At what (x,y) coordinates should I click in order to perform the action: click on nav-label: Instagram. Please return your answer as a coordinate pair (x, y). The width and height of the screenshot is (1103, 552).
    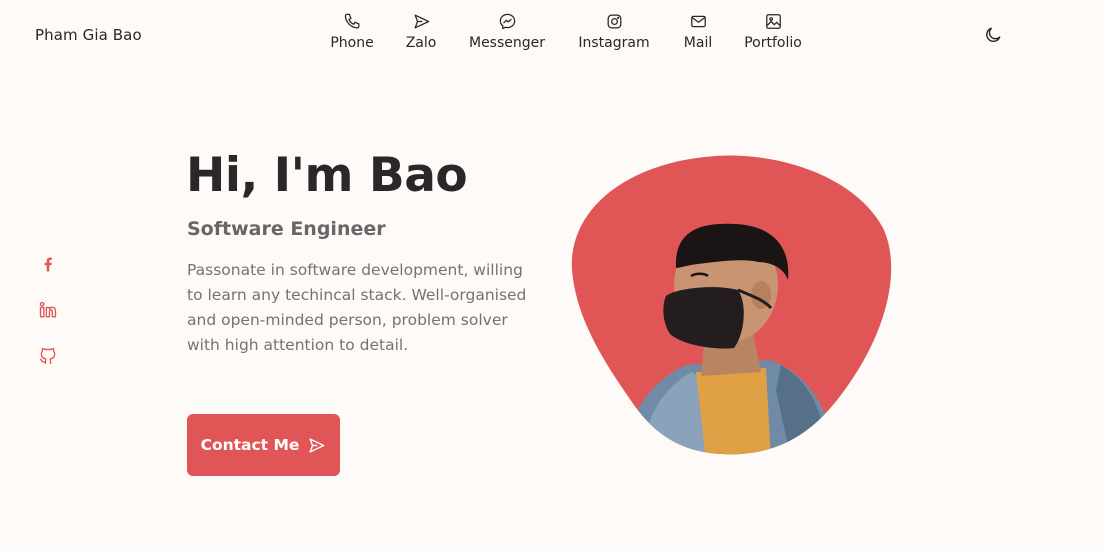
    Looking at the image, I should click on (614, 43).